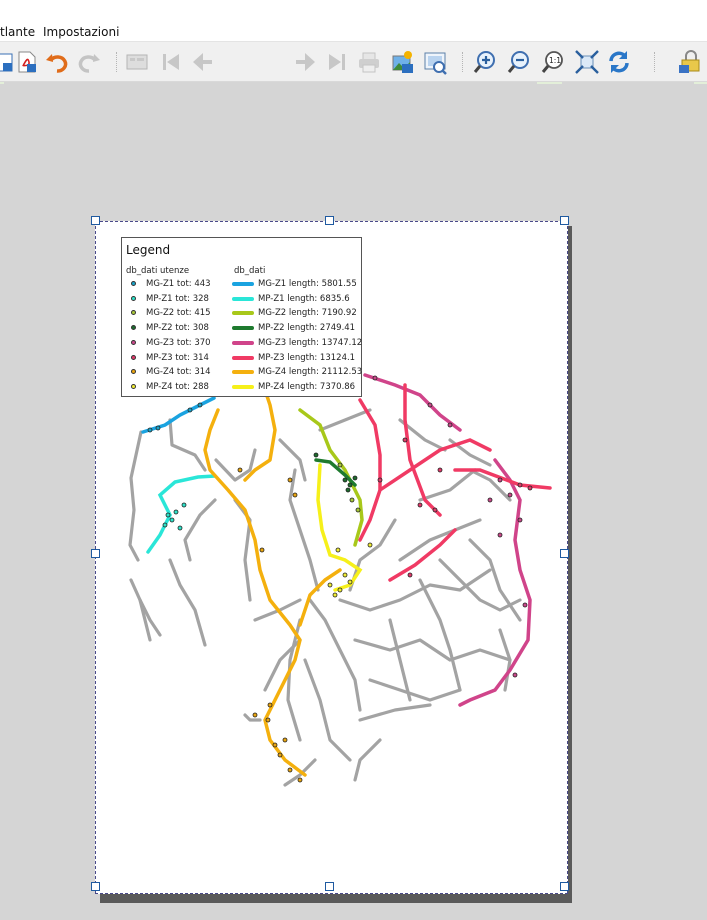 Image resolution: width=707 pixels, height=920 pixels. Describe the element at coordinates (177, 298) in the screenshot. I see `legend-point-label: MP-Z1 tot: 328` at that location.